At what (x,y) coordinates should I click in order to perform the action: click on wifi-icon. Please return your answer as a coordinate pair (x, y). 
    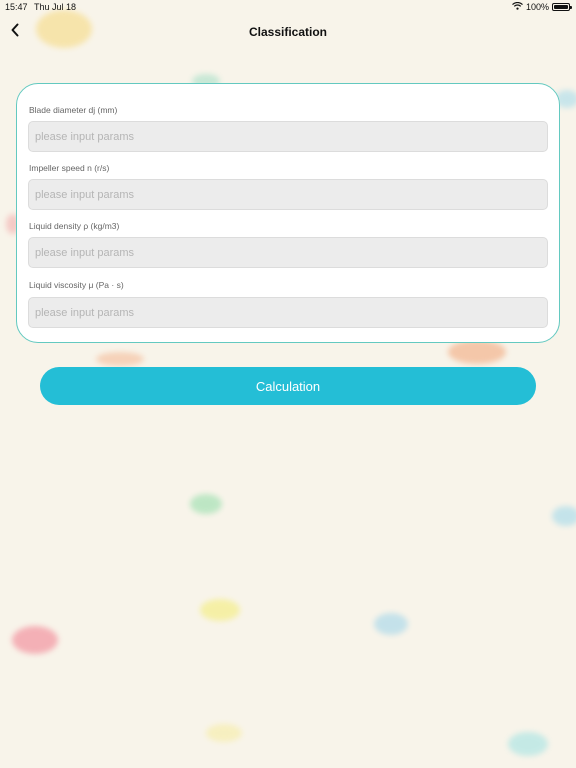
    Looking at the image, I should click on (517, 7).